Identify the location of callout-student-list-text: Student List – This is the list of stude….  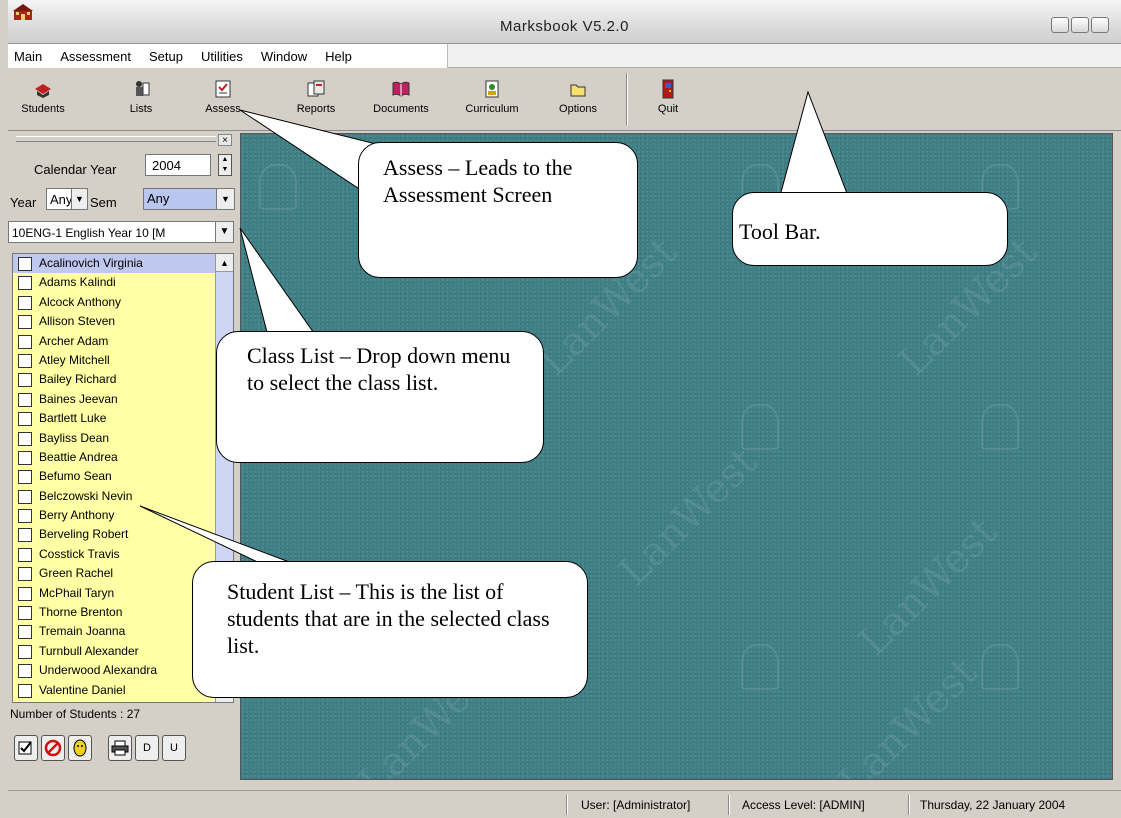
(388, 618).